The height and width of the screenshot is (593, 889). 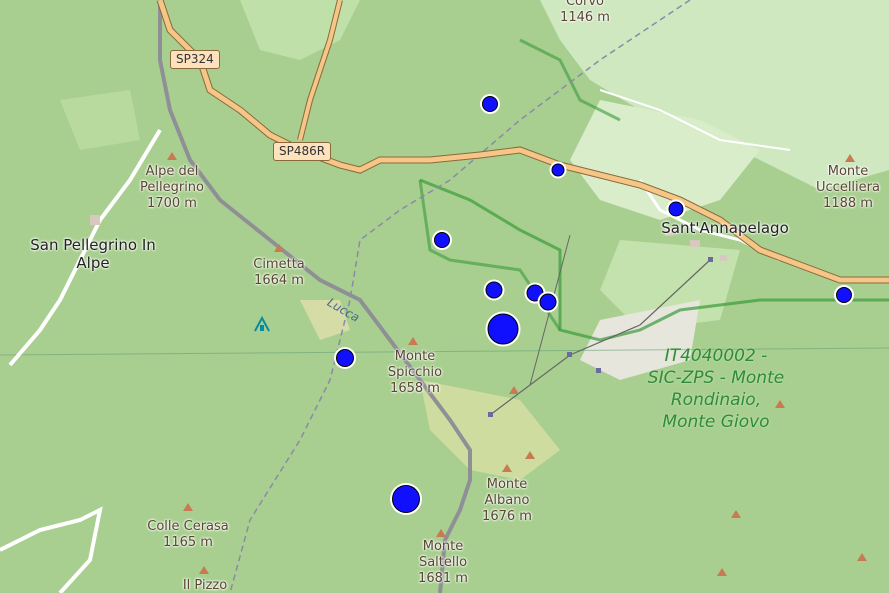 What do you see at coordinates (443, 578) in the screenshot?
I see `peak-elevation: 1681 m` at bounding box center [443, 578].